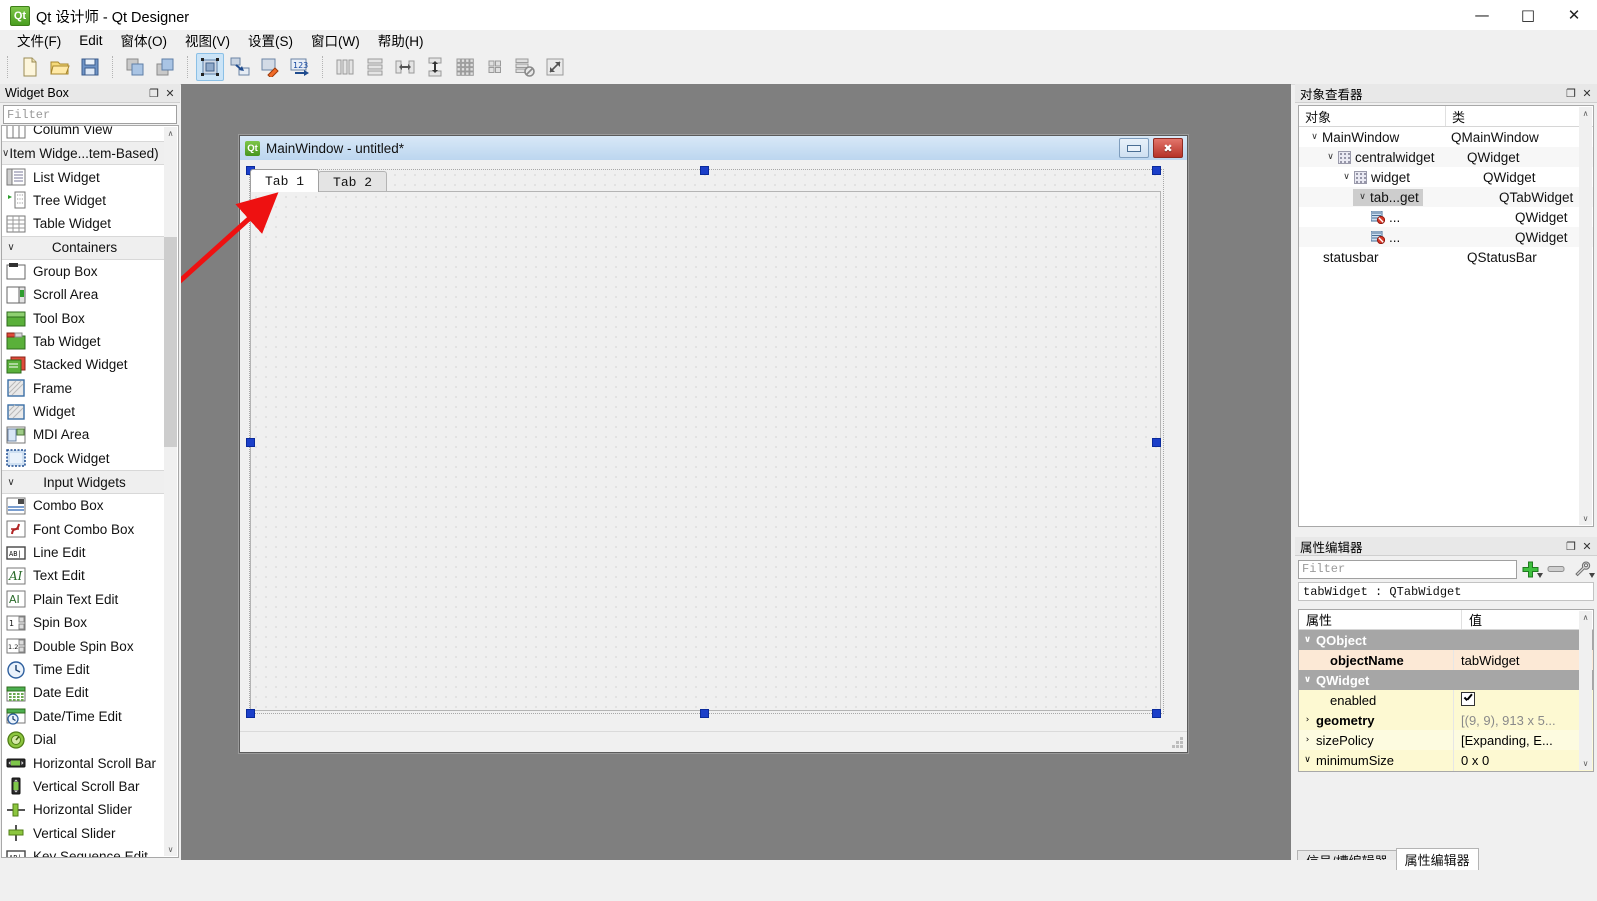 Image resolution: width=1597 pixels, height=901 pixels. I want to click on break-layout-icon, so click(525, 67).